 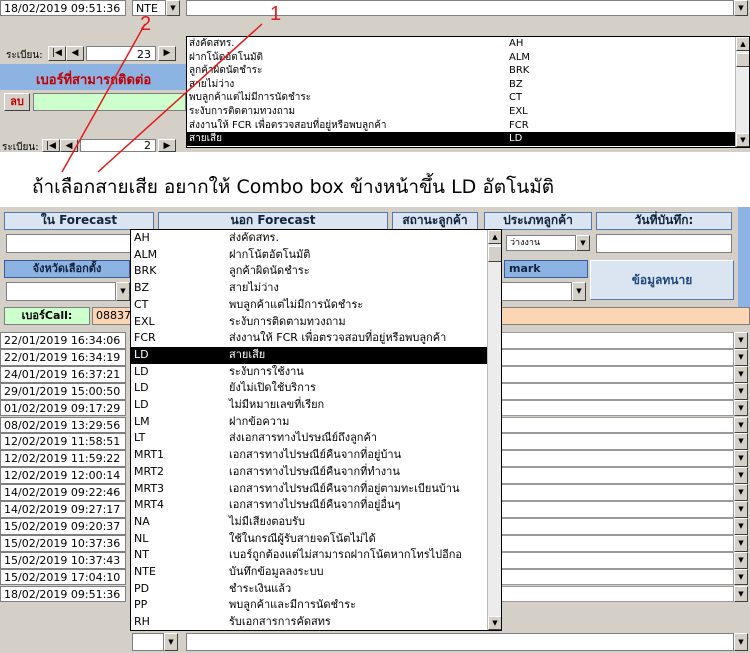 What do you see at coordinates (61, 291) in the screenshot?
I see `province-combo` at bounding box center [61, 291].